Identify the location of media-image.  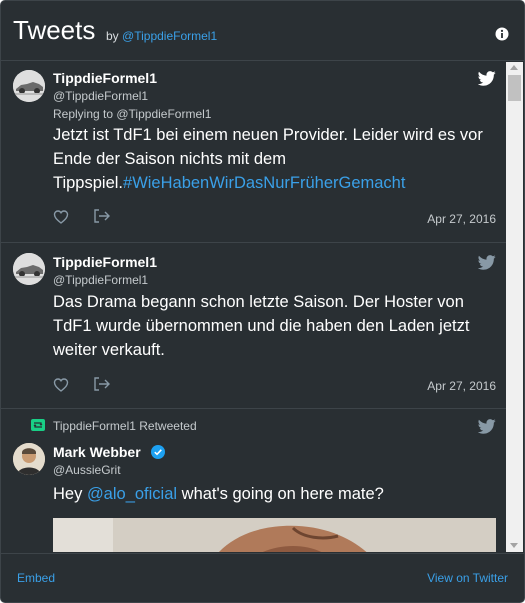
(274, 535).